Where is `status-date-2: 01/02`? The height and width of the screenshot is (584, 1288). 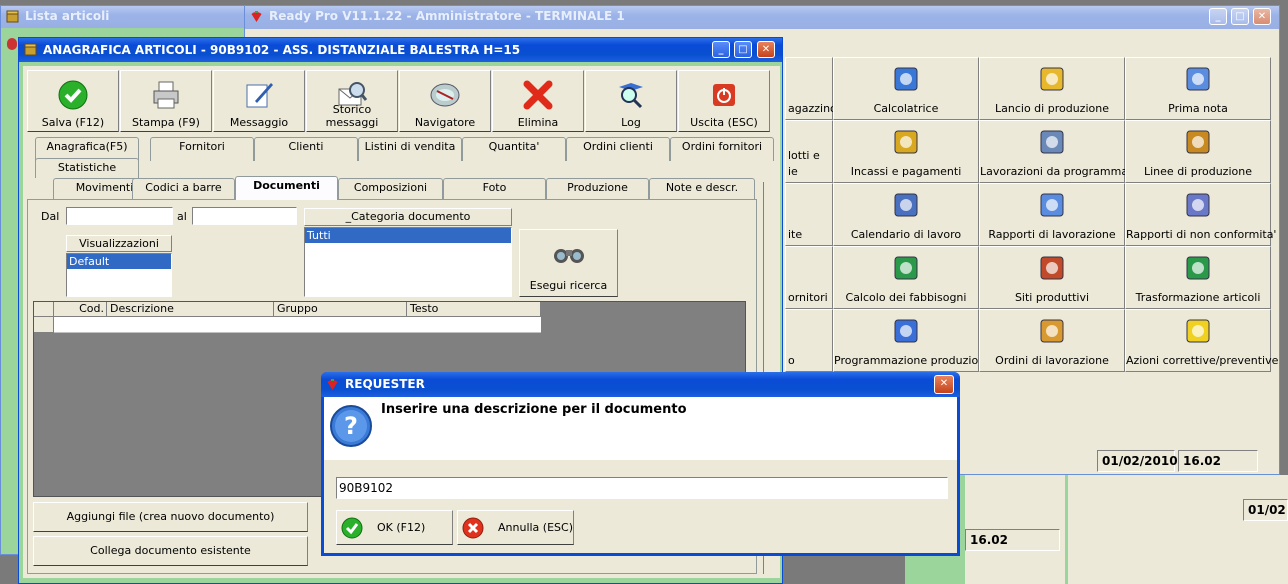
status-date-2: 01/02 is located at coordinates (1265, 510).